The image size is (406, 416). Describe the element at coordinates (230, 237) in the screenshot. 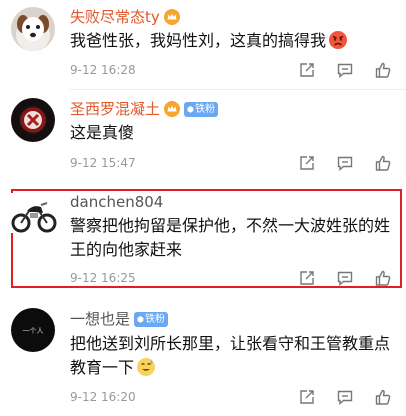

I see `comment-text: 警察把他拘留是保护他，不然一大波姓张的姓王的向他家赶来` at that location.